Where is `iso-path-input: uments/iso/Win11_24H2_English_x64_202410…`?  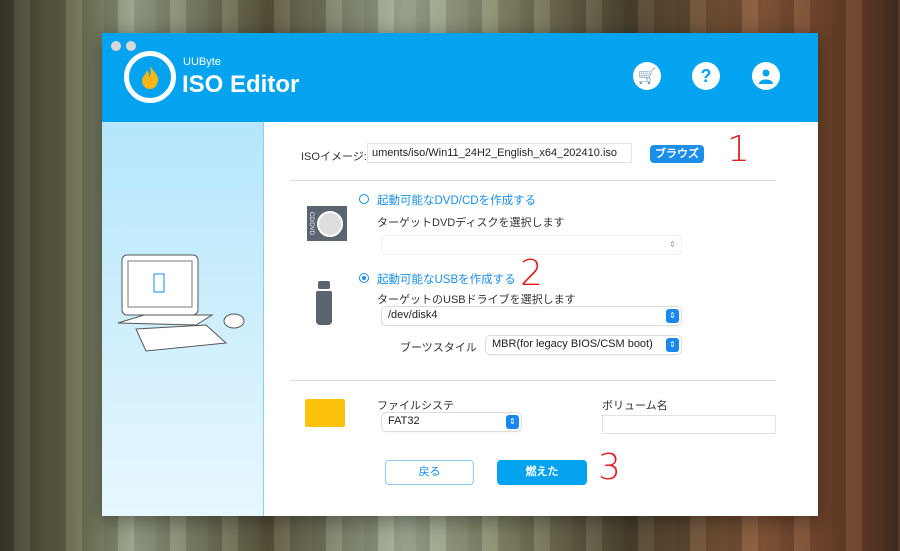
iso-path-input: uments/iso/Win11_24H2_English_x64_202410… is located at coordinates (499, 153).